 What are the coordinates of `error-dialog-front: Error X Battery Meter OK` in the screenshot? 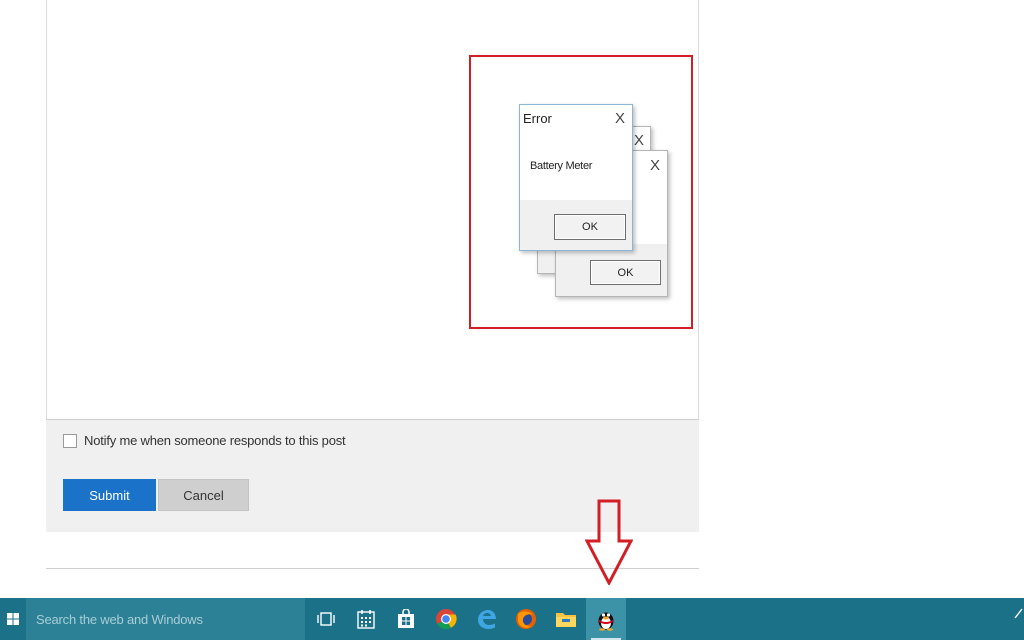 It's located at (576, 177).